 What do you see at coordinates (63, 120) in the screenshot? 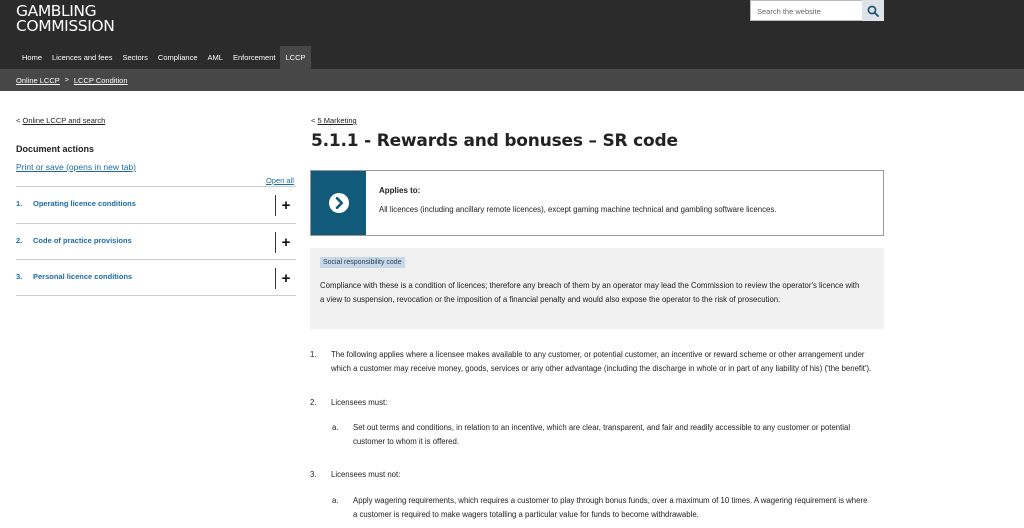
I see `back-to-online-lccp-link: Online LCCP and search` at bounding box center [63, 120].